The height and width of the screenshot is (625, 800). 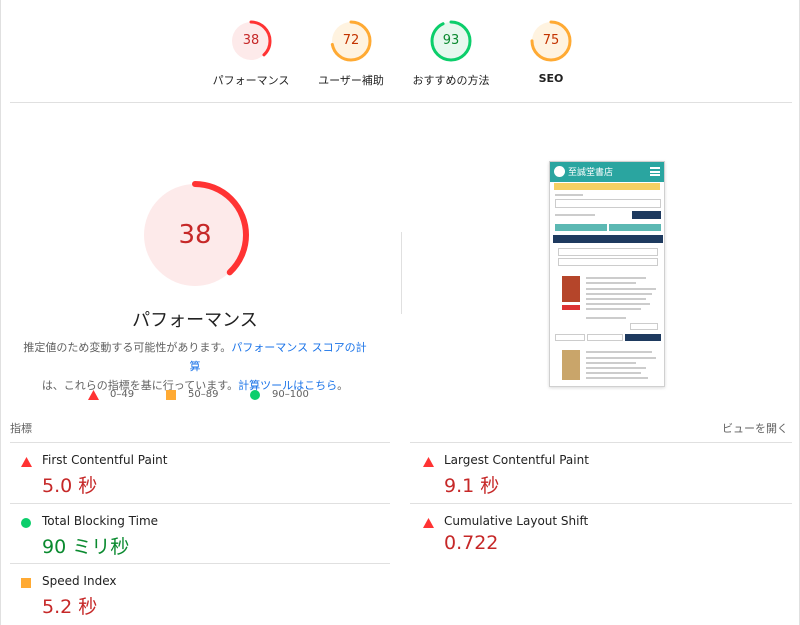 What do you see at coordinates (655, 171) in the screenshot?
I see `hamburger-menu-icon` at bounding box center [655, 171].